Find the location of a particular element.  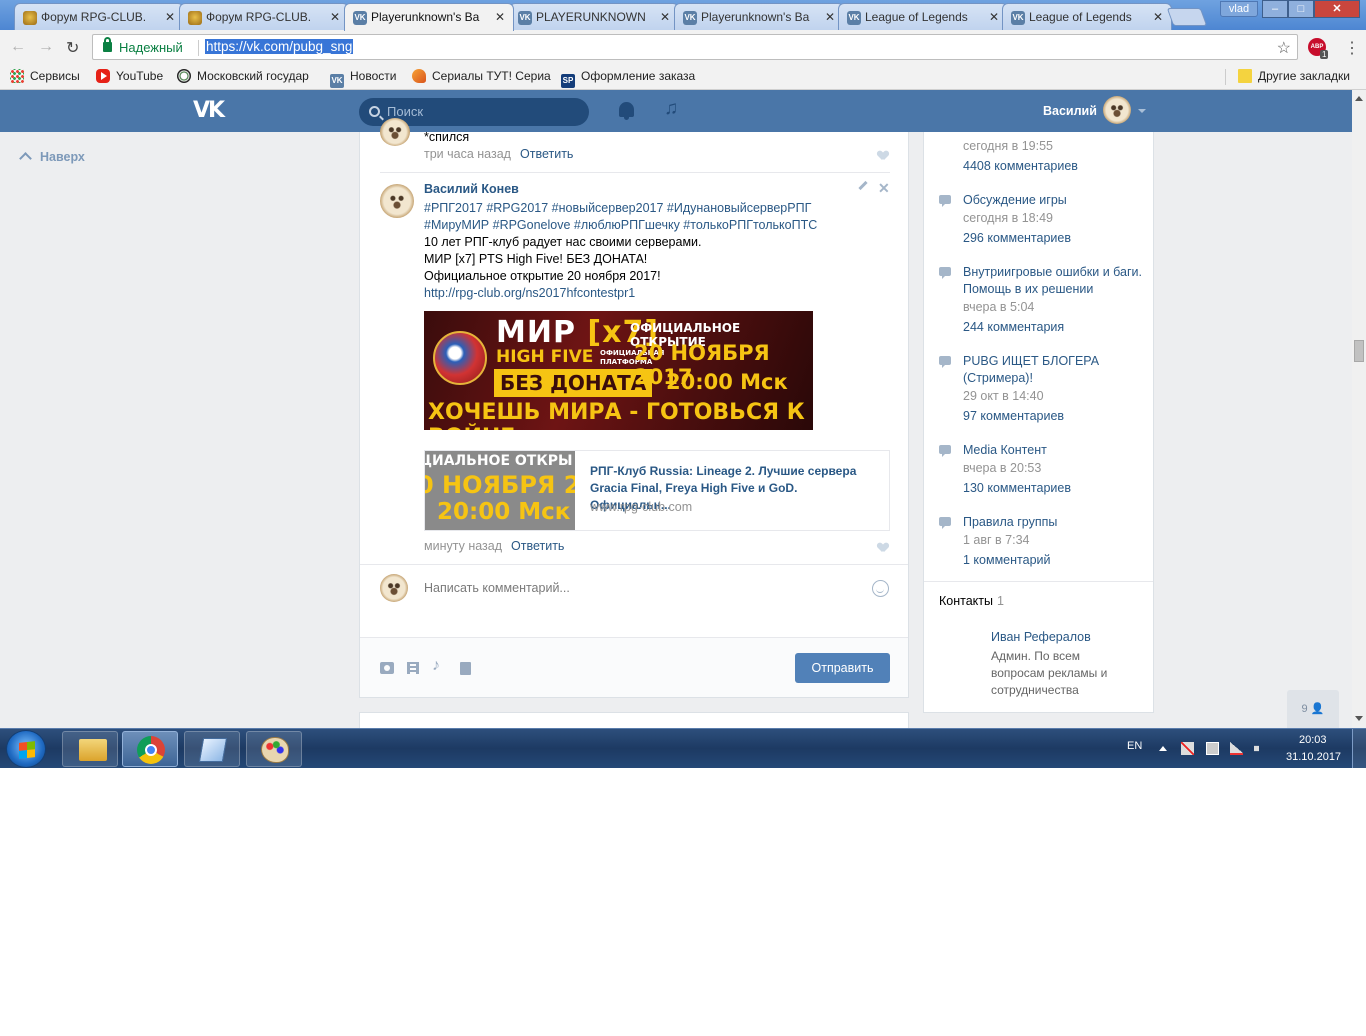

minimize-button: – is located at coordinates (1275, 9).